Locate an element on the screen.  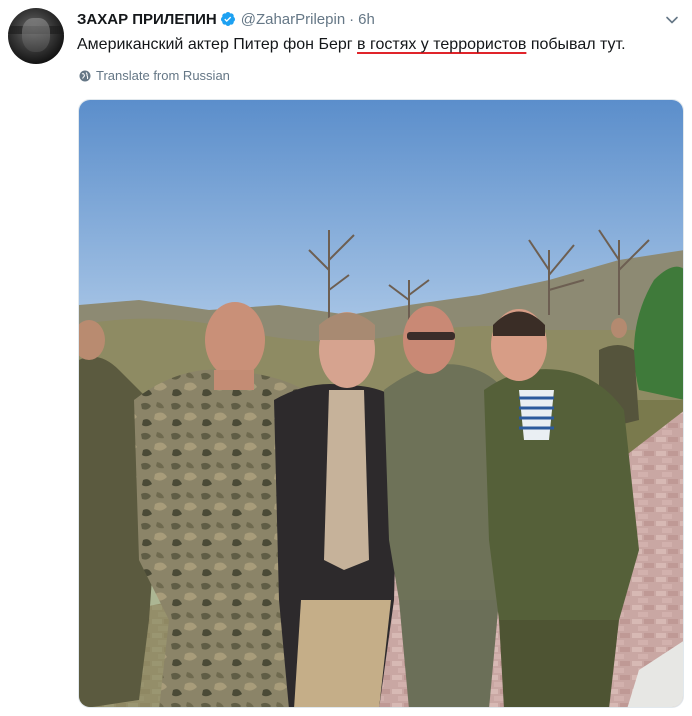
verified-badge-icon is located at coordinates (227, 19).